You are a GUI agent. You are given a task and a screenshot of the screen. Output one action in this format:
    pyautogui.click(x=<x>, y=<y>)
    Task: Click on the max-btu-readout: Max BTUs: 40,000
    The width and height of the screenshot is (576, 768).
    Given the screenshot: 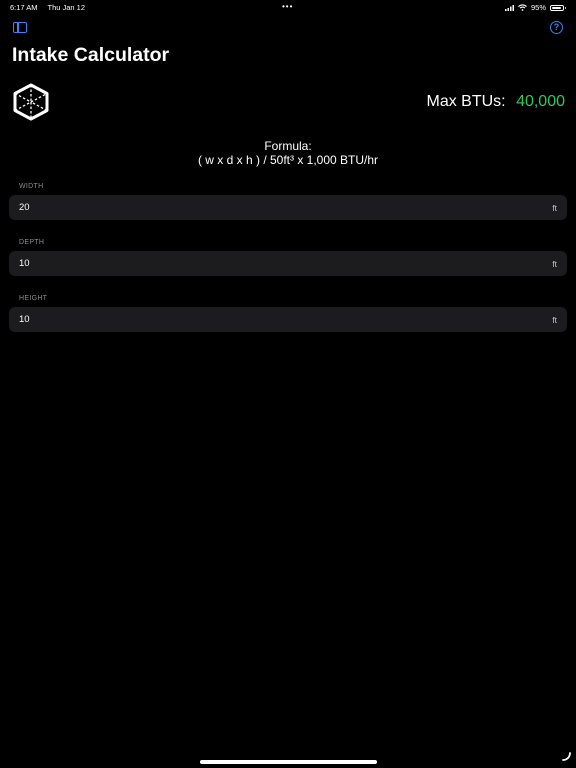 What is the action you would take?
    pyautogui.click(x=495, y=102)
    